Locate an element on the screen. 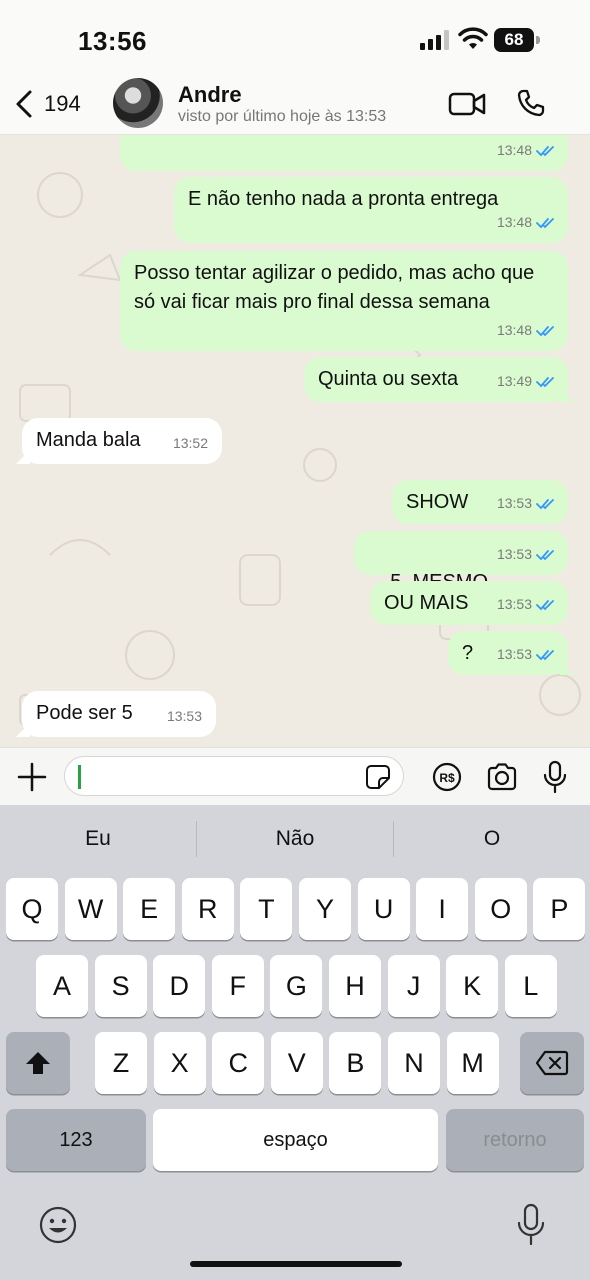 This screenshot has height=1280, width=590. message-bubble: Pode ser 5 13:53 is located at coordinates (116, 714).